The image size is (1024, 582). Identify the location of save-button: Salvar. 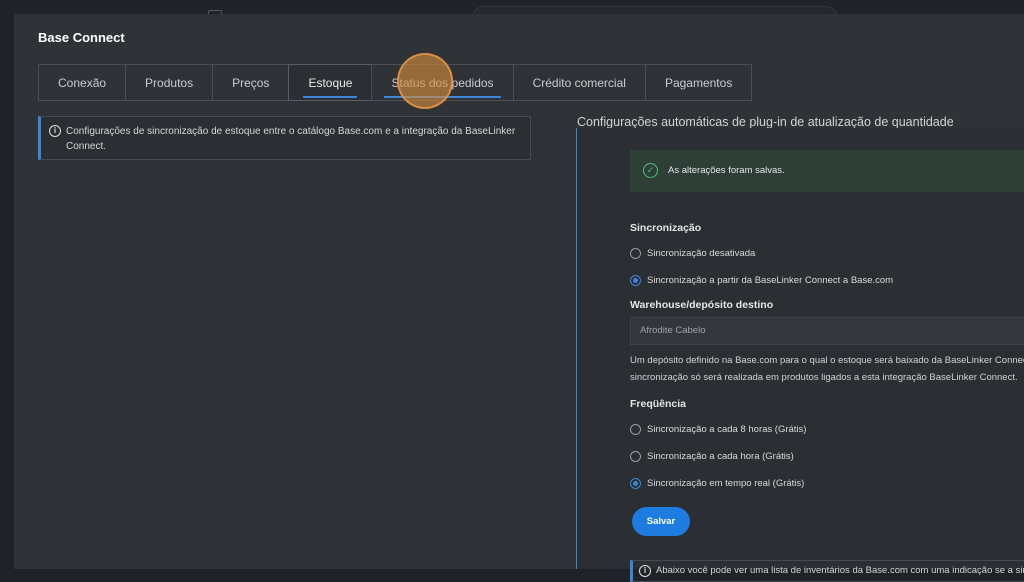
(661, 521).